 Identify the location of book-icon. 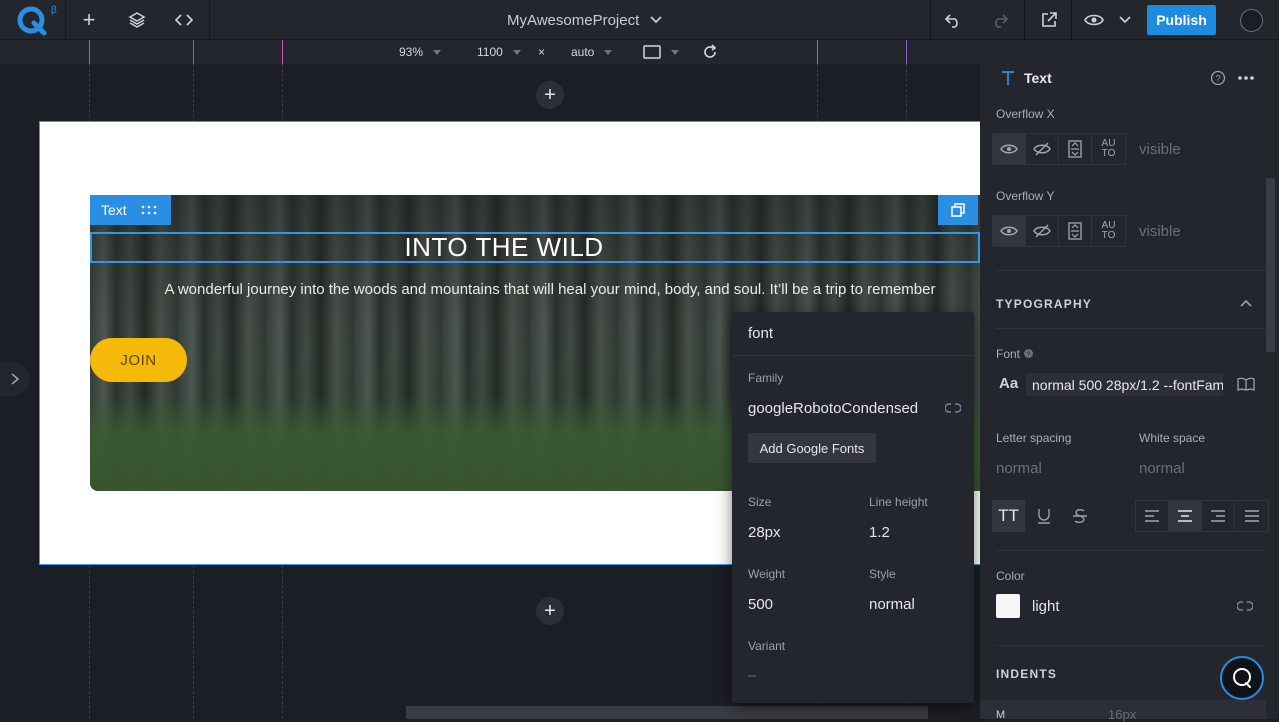
(1246, 384).